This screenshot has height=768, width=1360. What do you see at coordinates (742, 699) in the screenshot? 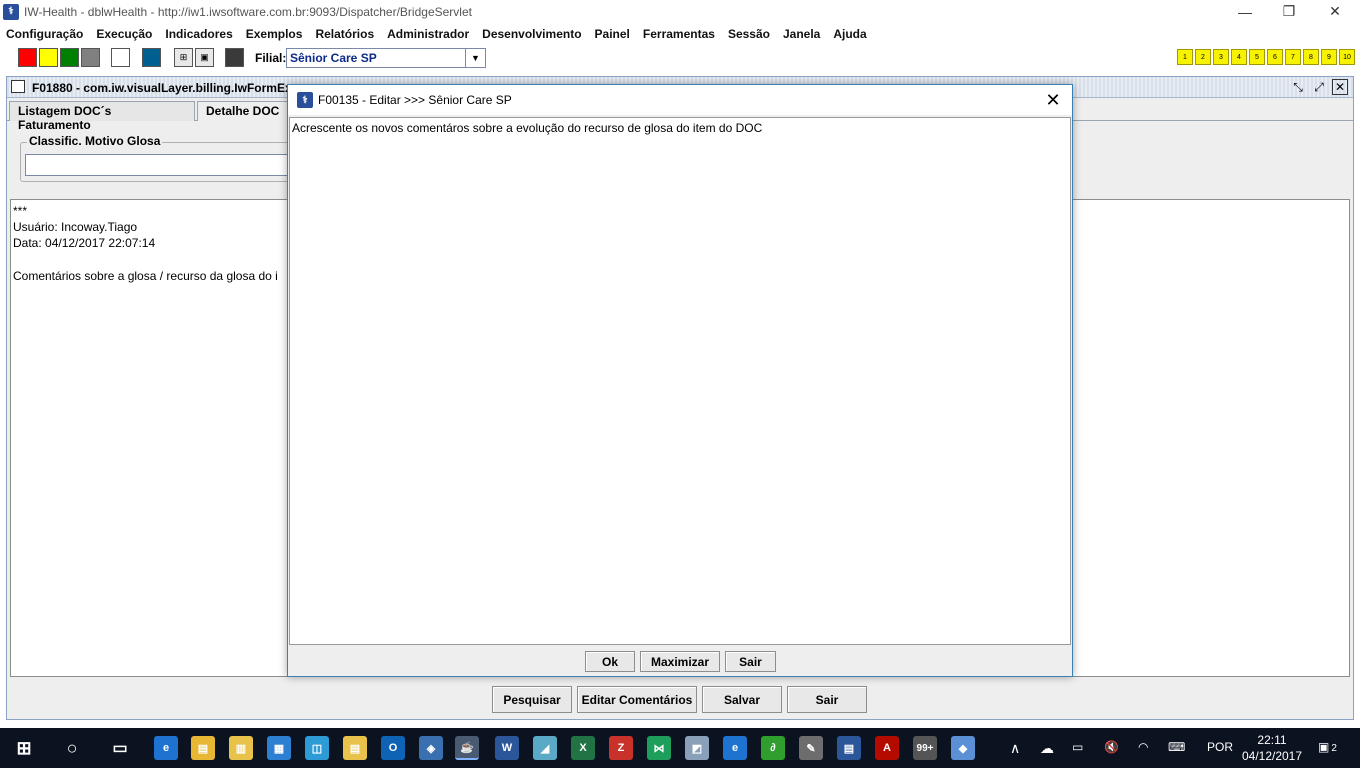
I see `save-button: Salvar` at bounding box center [742, 699].